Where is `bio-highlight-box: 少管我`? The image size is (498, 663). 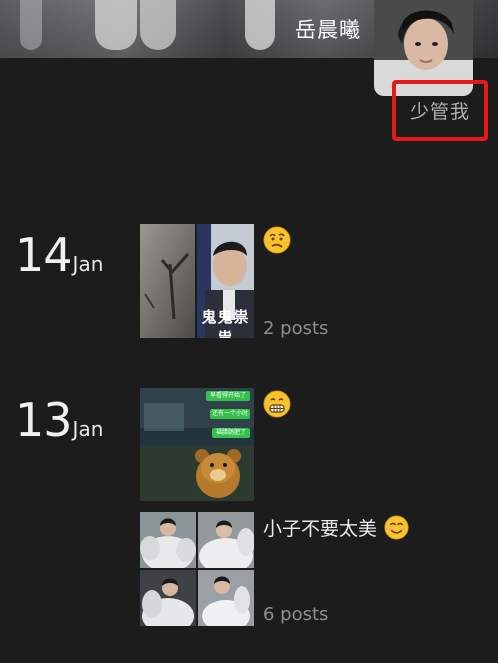 bio-highlight-box: 少管我 is located at coordinates (440, 110).